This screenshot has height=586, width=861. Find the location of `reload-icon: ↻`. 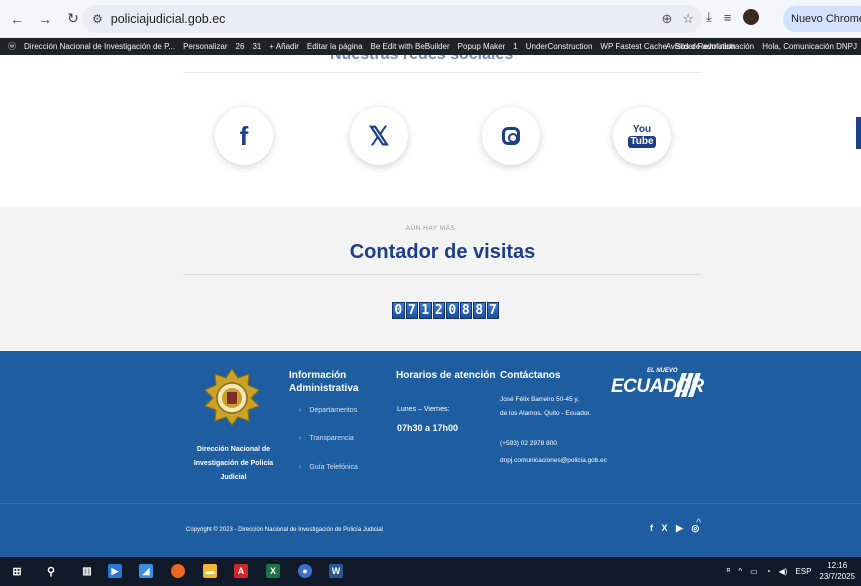

reload-icon: ↻ is located at coordinates (73, 19).